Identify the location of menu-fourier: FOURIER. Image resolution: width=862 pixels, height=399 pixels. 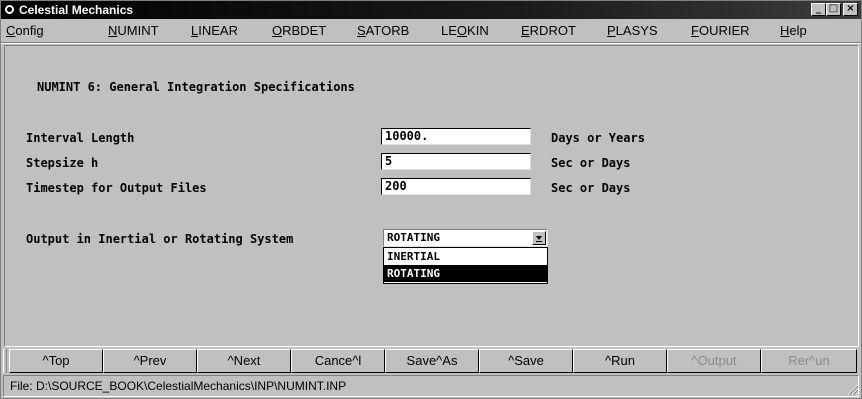
(720, 30).